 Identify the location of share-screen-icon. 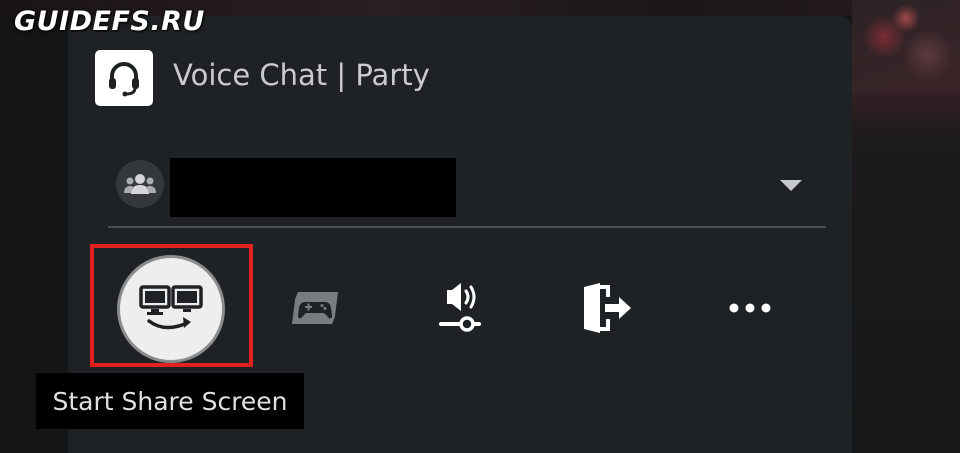
(171, 307).